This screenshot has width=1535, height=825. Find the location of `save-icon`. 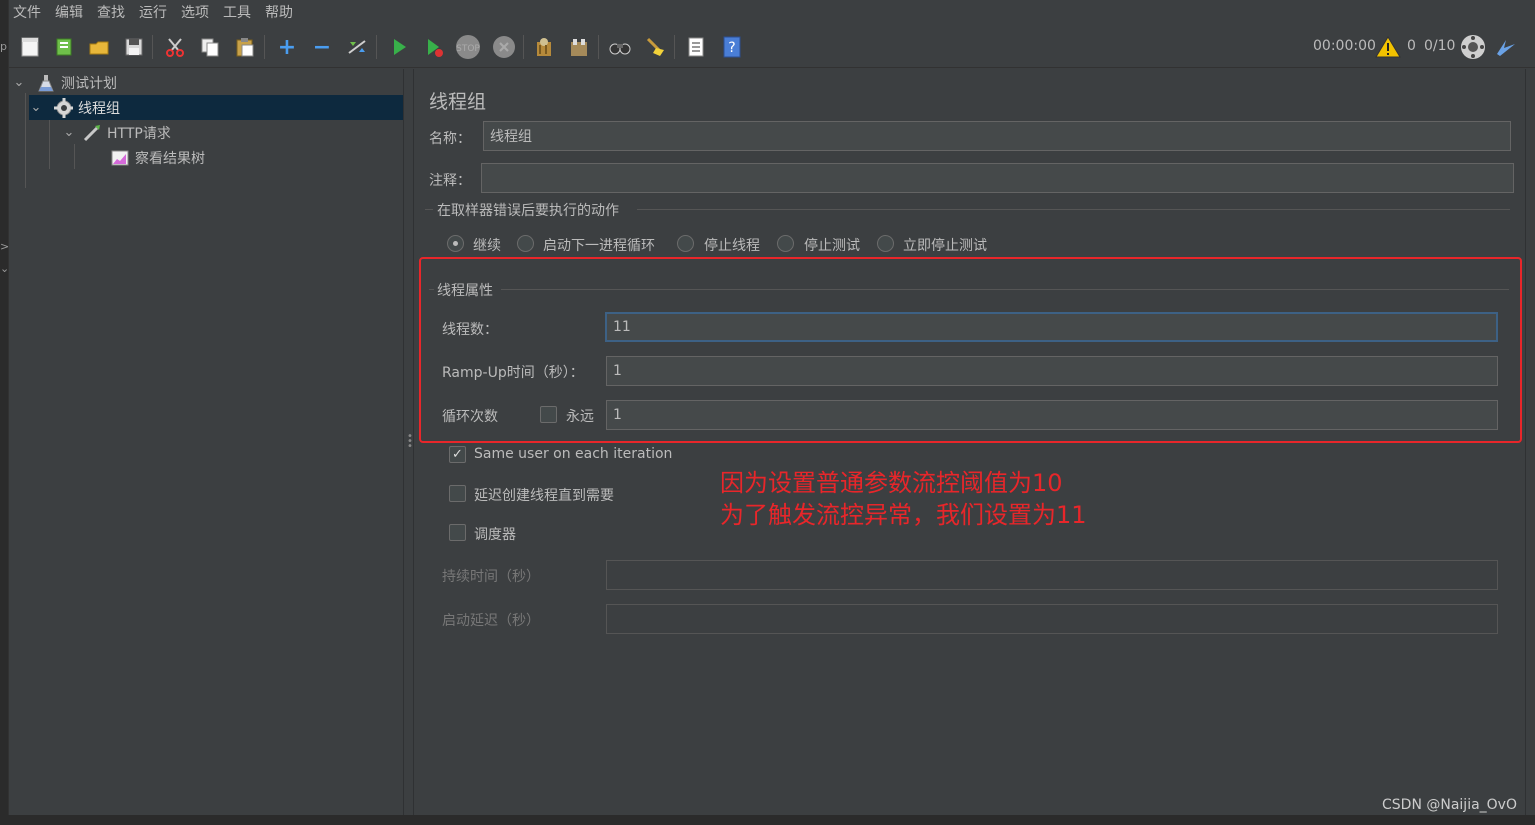

save-icon is located at coordinates (134, 47).